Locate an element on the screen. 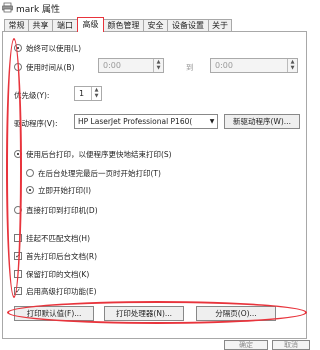 This screenshot has width=320, height=350. tab-about: 关于 is located at coordinates (220, 25).